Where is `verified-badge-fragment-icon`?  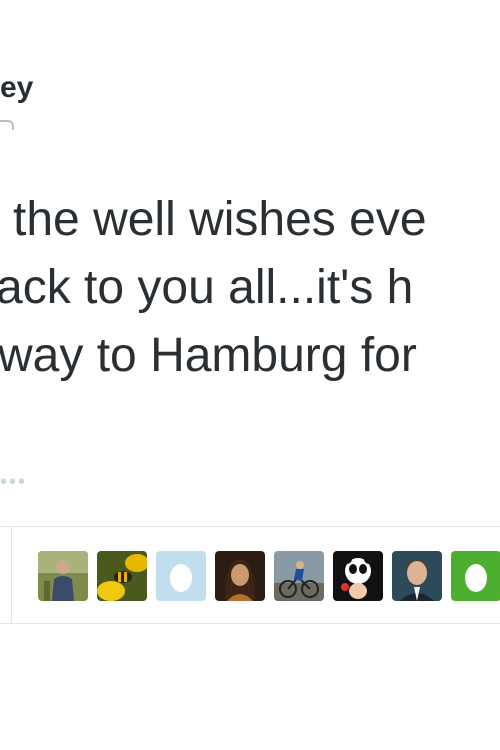
verified-badge-fragment-icon is located at coordinates (7, 125).